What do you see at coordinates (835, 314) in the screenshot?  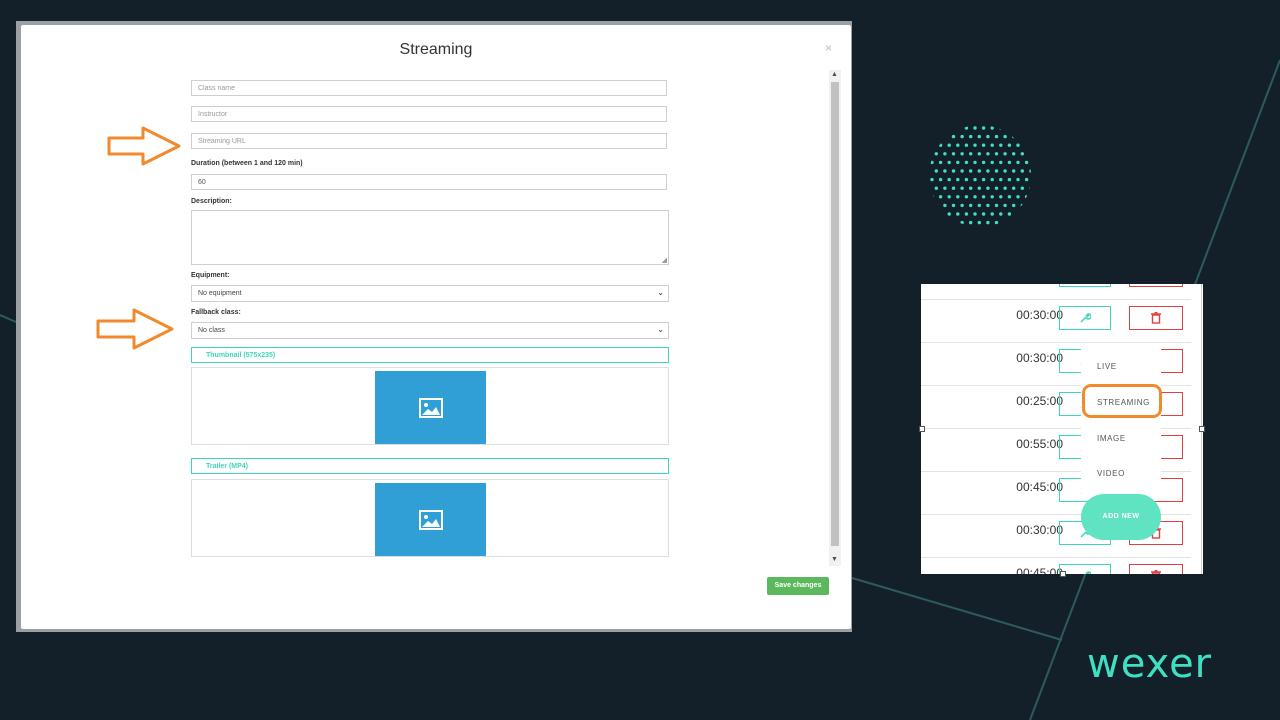 I see `scrollbar-thumb` at bounding box center [835, 314].